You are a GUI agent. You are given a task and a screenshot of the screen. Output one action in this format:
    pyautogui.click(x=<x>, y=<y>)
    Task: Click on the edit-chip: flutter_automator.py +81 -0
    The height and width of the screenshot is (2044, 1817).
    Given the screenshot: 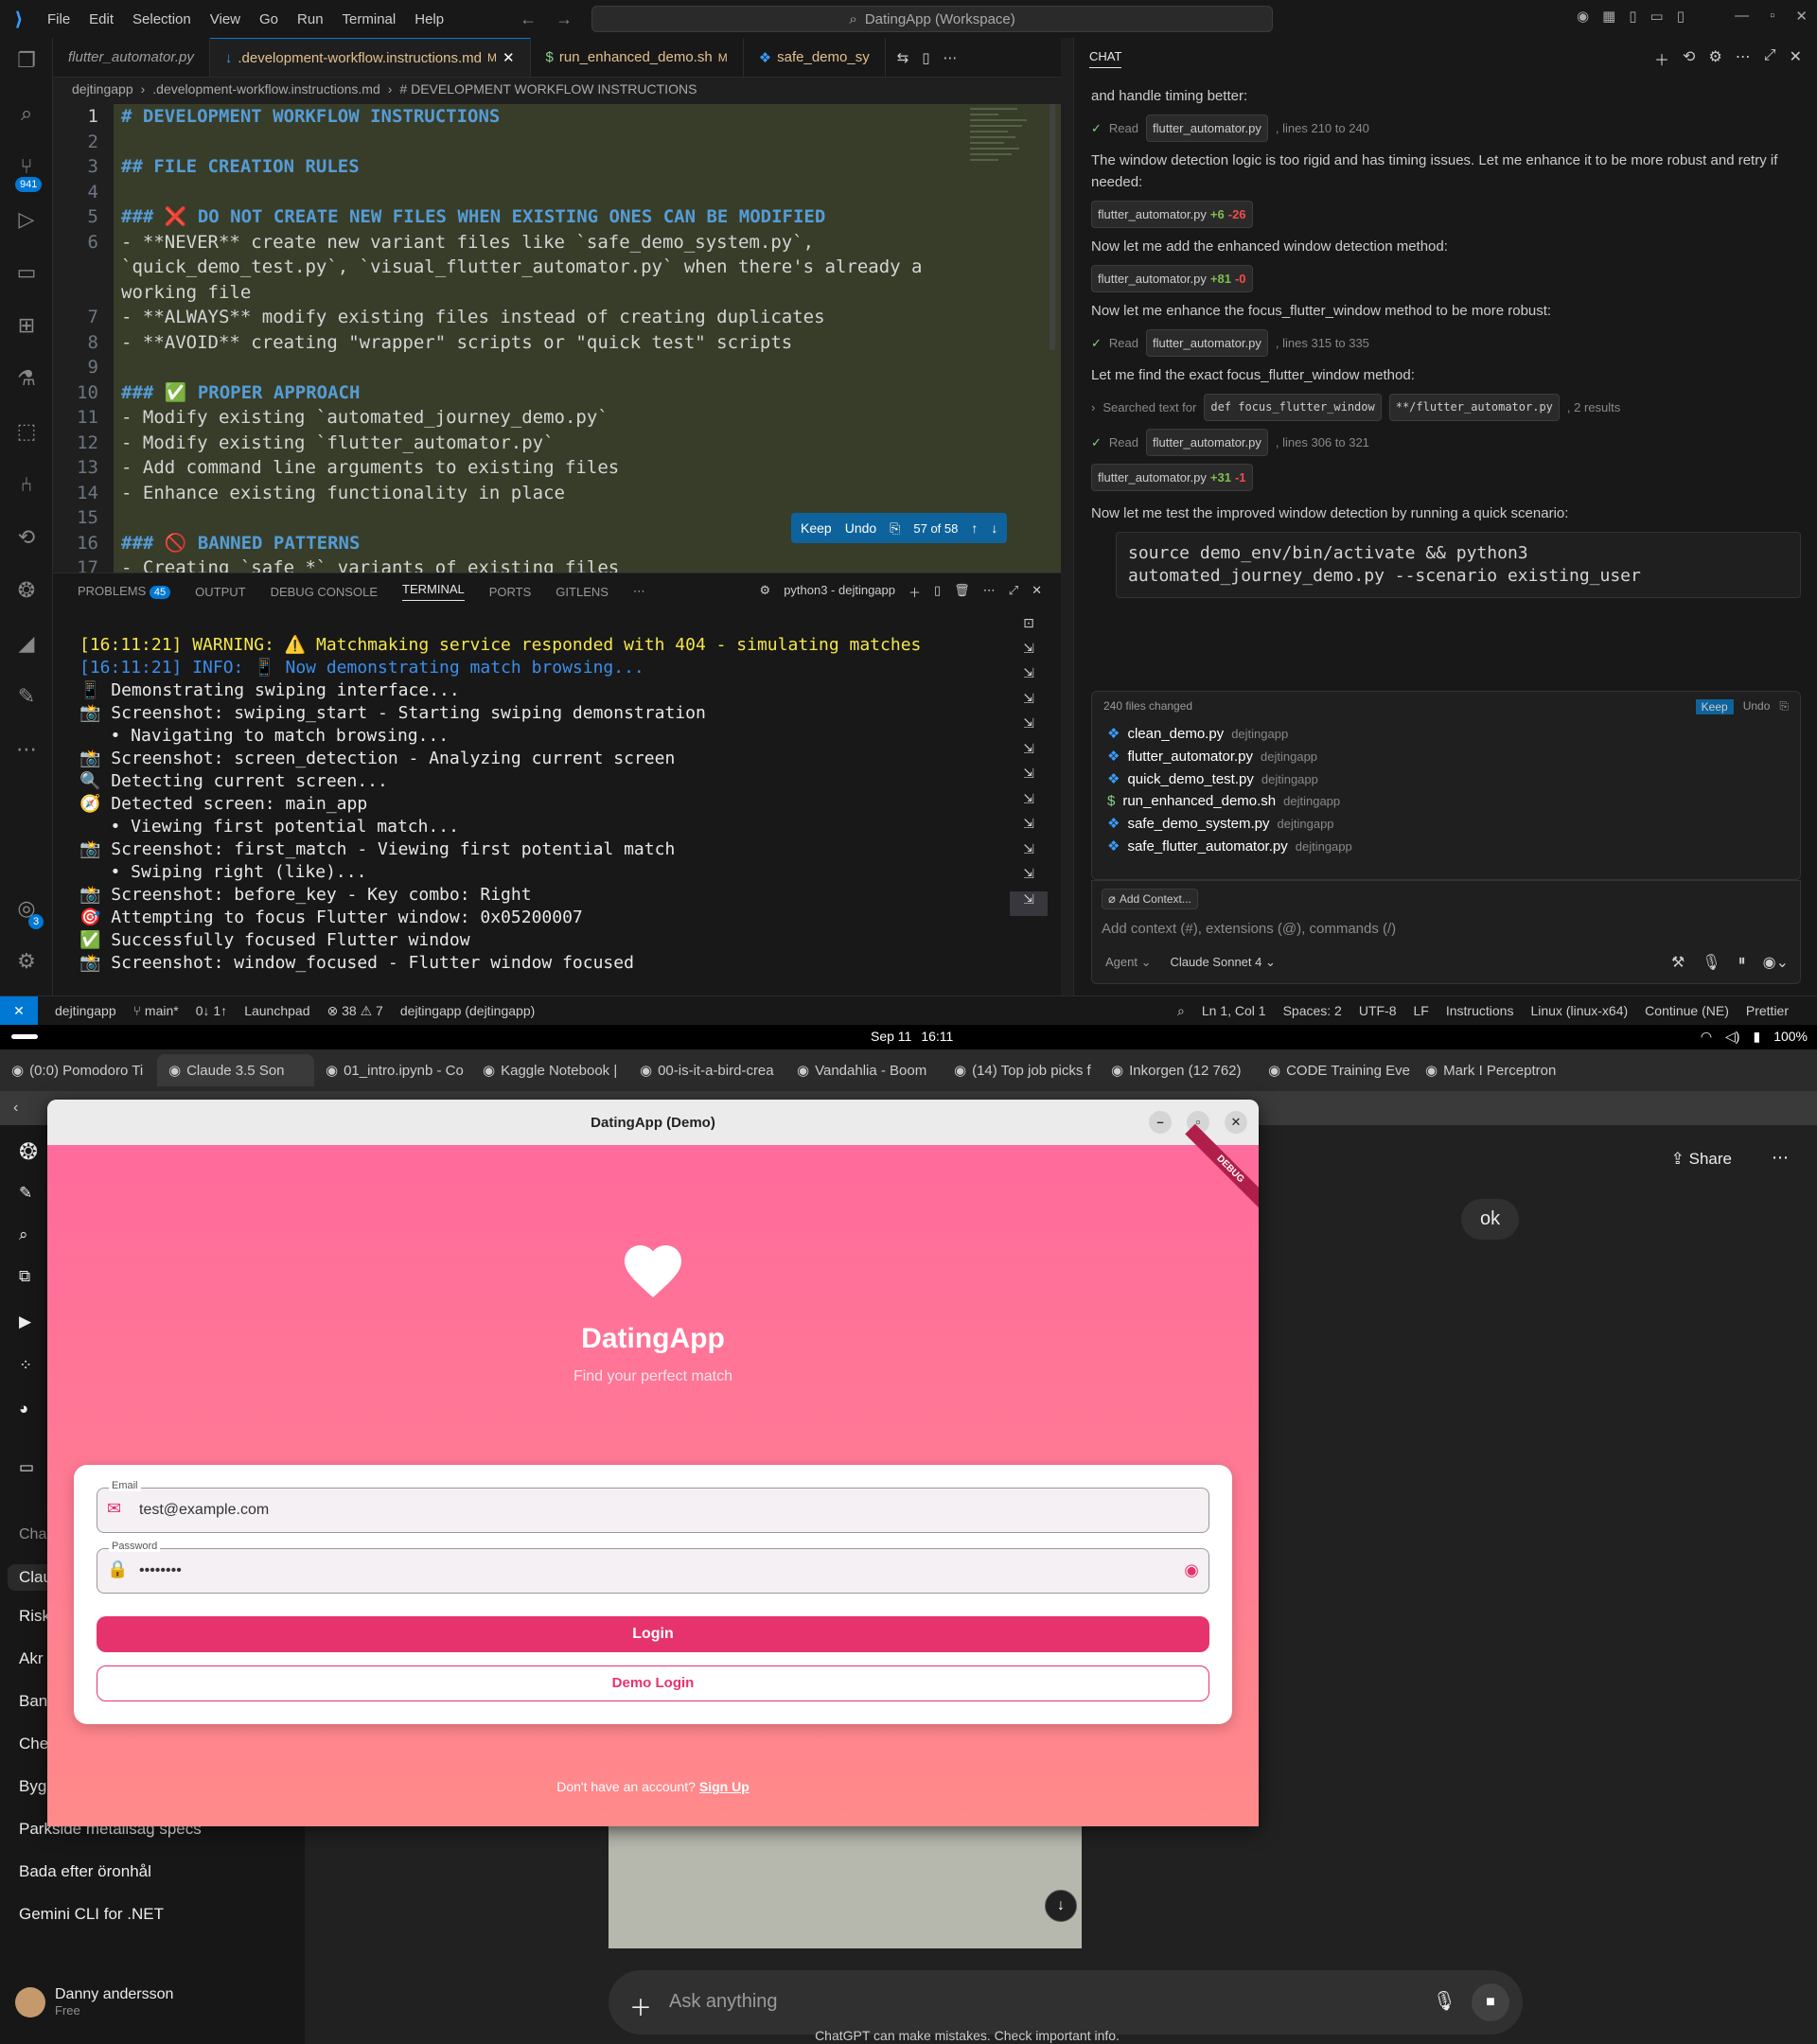 What is the action you would take?
    pyautogui.click(x=1172, y=278)
    